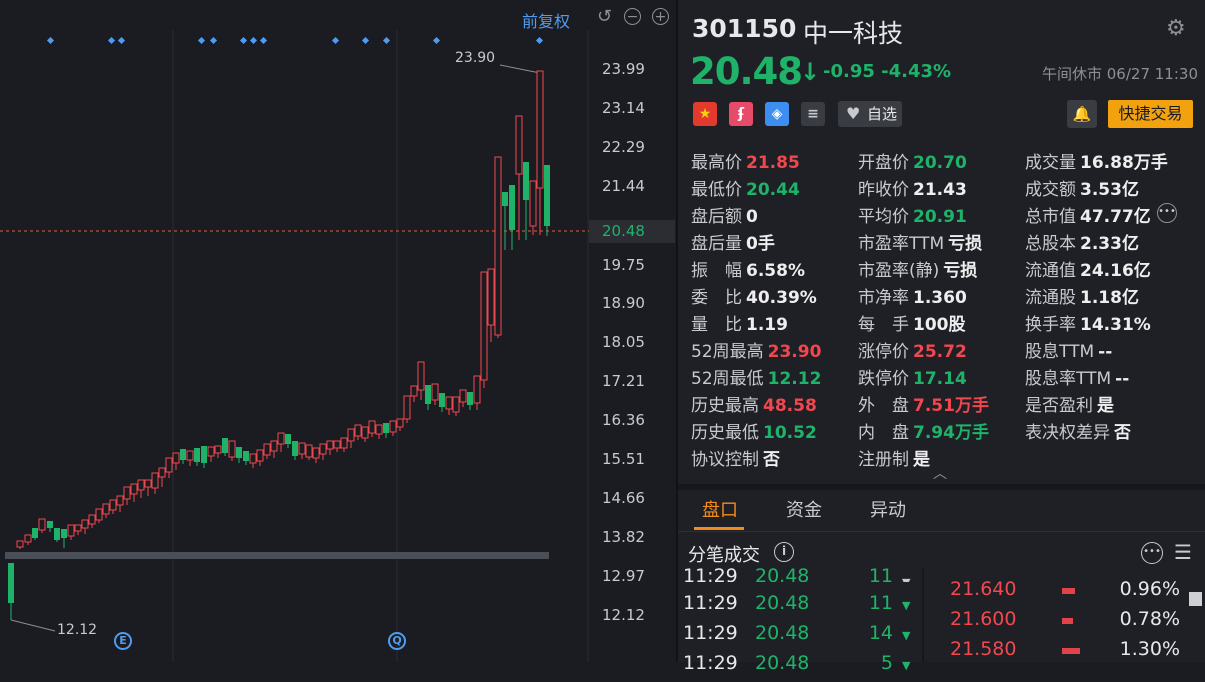  I want to click on stat-col3-9: 是否盈利是, so click(1069, 403).